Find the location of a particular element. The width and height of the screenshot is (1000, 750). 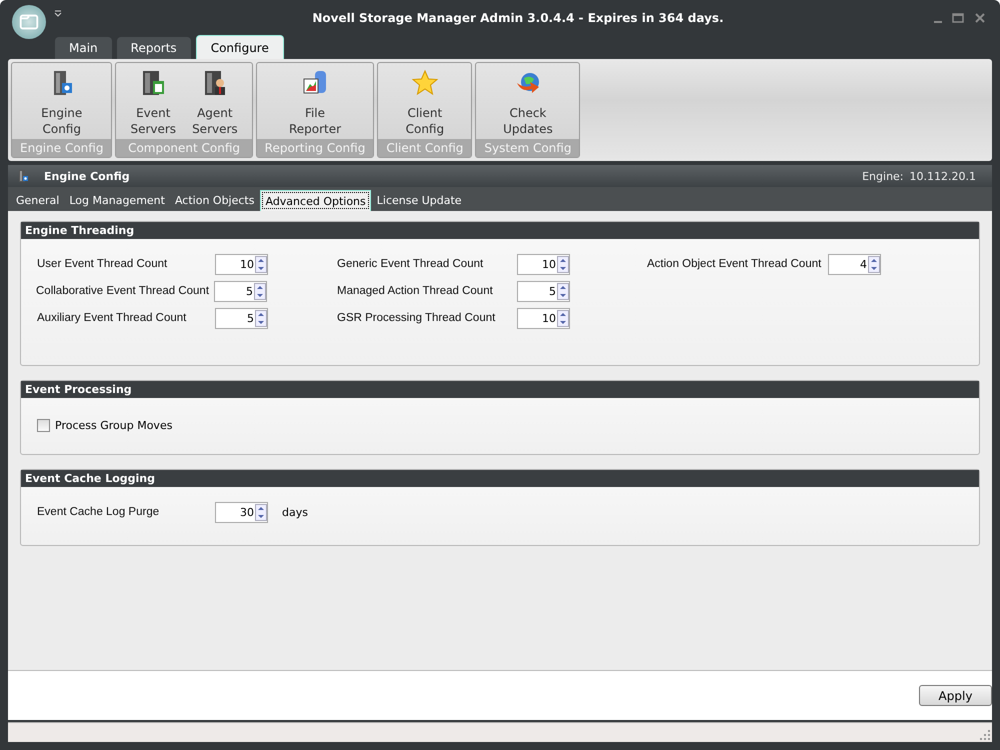

group-label: Component Config is located at coordinates (184, 148).